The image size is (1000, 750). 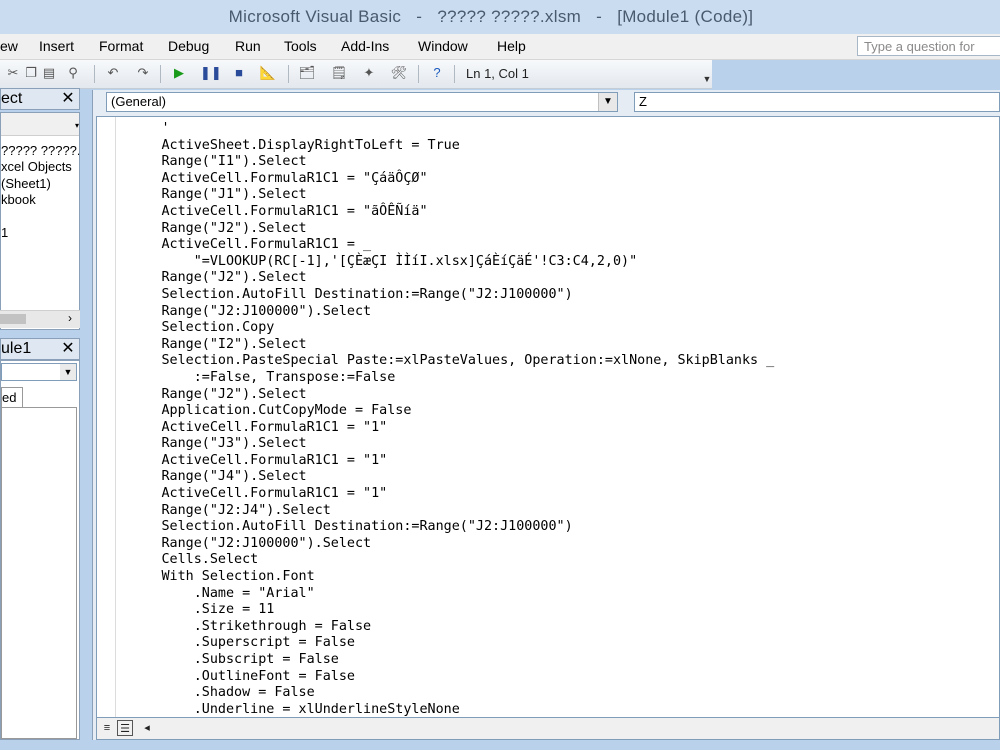 What do you see at coordinates (365, 46) in the screenshot?
I see `menu-add-ins: Add-Ins` at bounding box center [365, 46].